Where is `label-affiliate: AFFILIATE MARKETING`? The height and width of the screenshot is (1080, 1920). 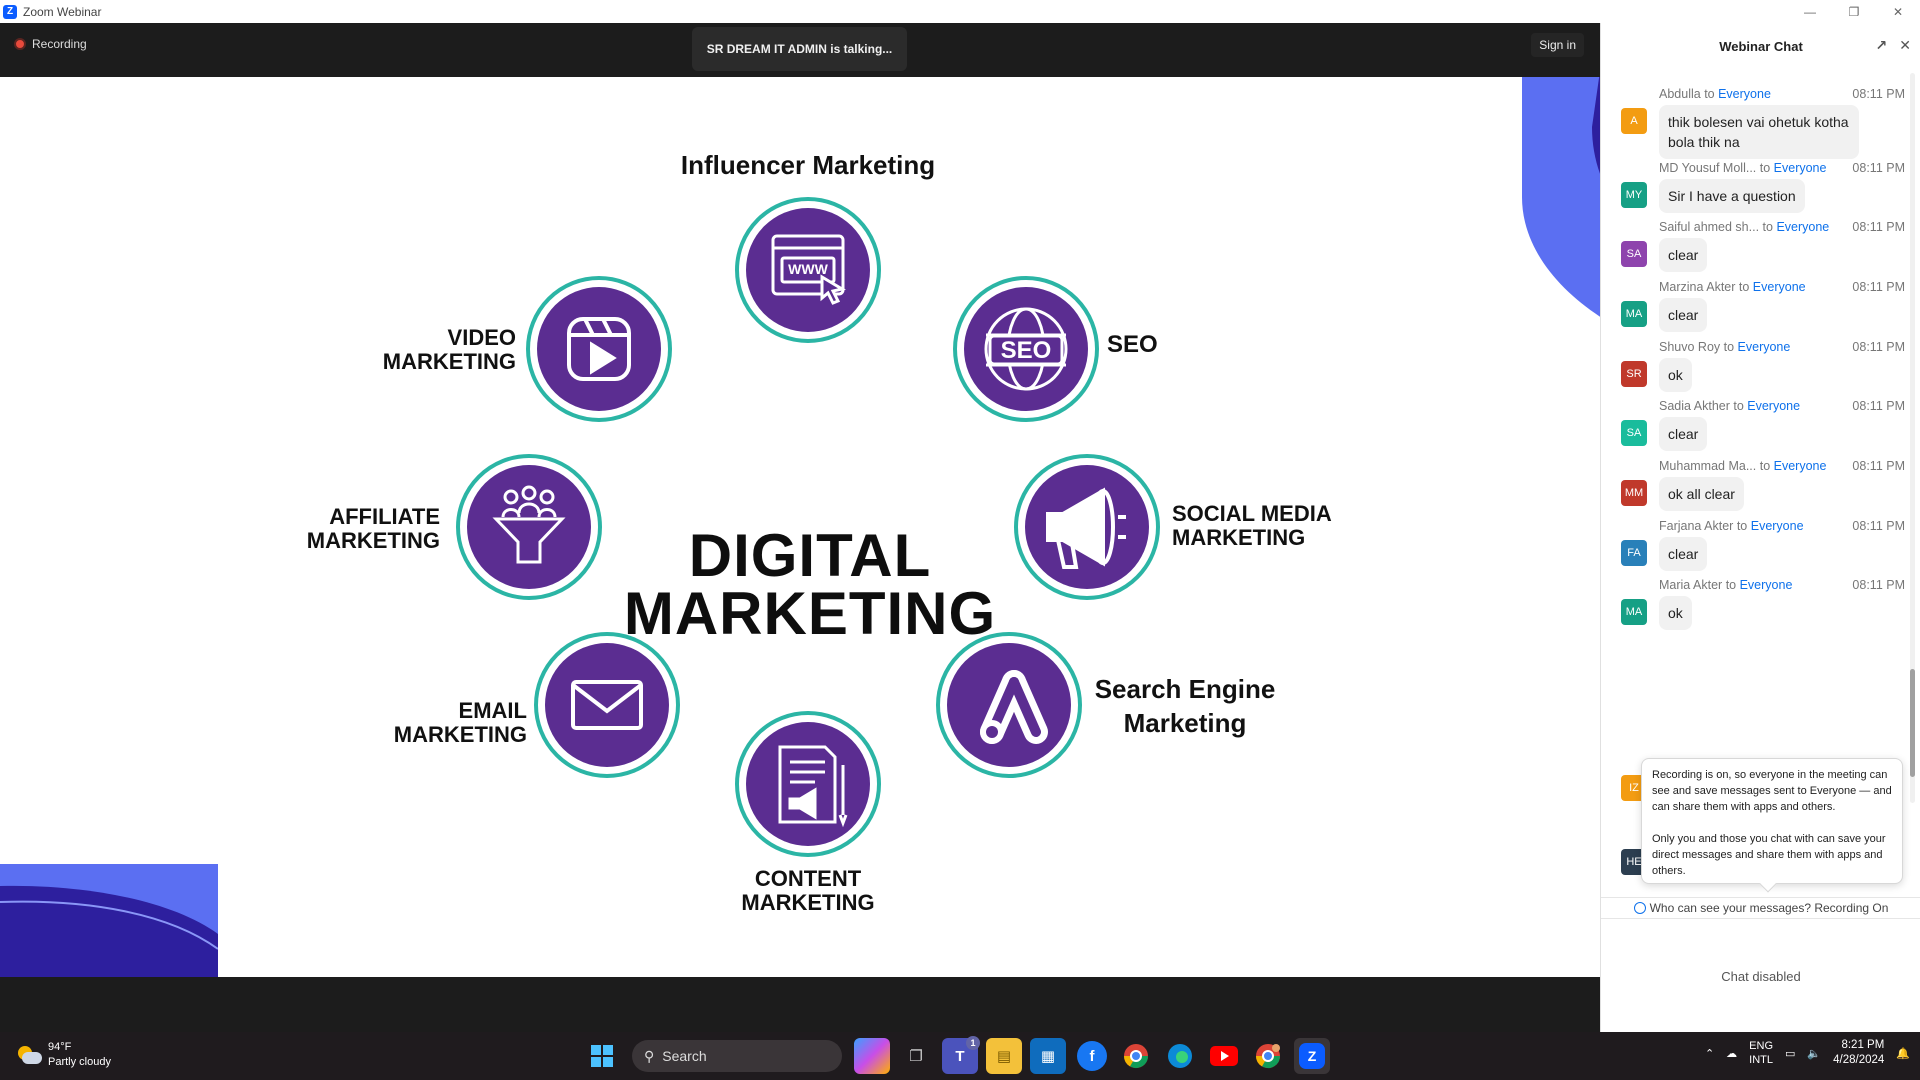 label-affiliate: AFFILIATE MARKETING is located at coordinates (340, 529).